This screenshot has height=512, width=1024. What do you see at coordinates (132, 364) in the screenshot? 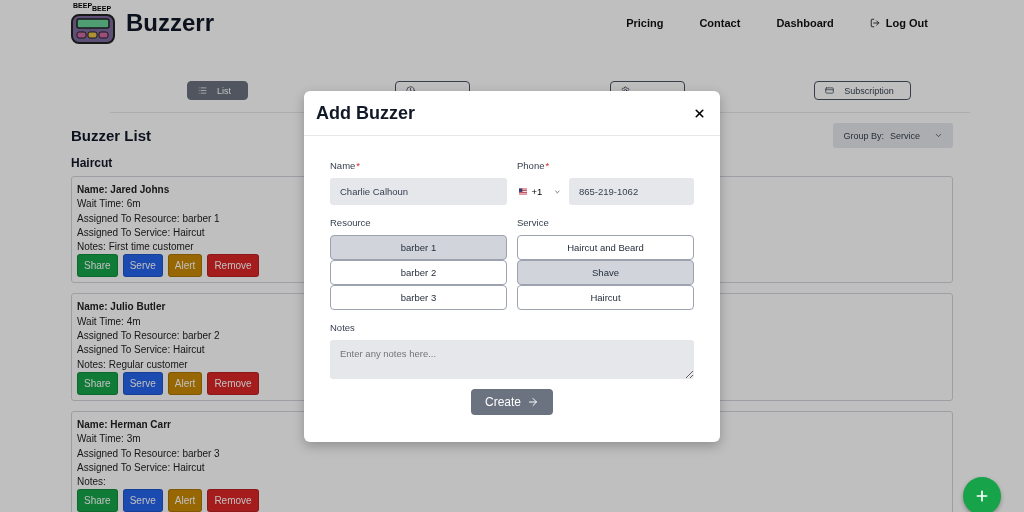
I see `buzzer-detail: Notes: Regular customer` at bounding box center [132, 364].